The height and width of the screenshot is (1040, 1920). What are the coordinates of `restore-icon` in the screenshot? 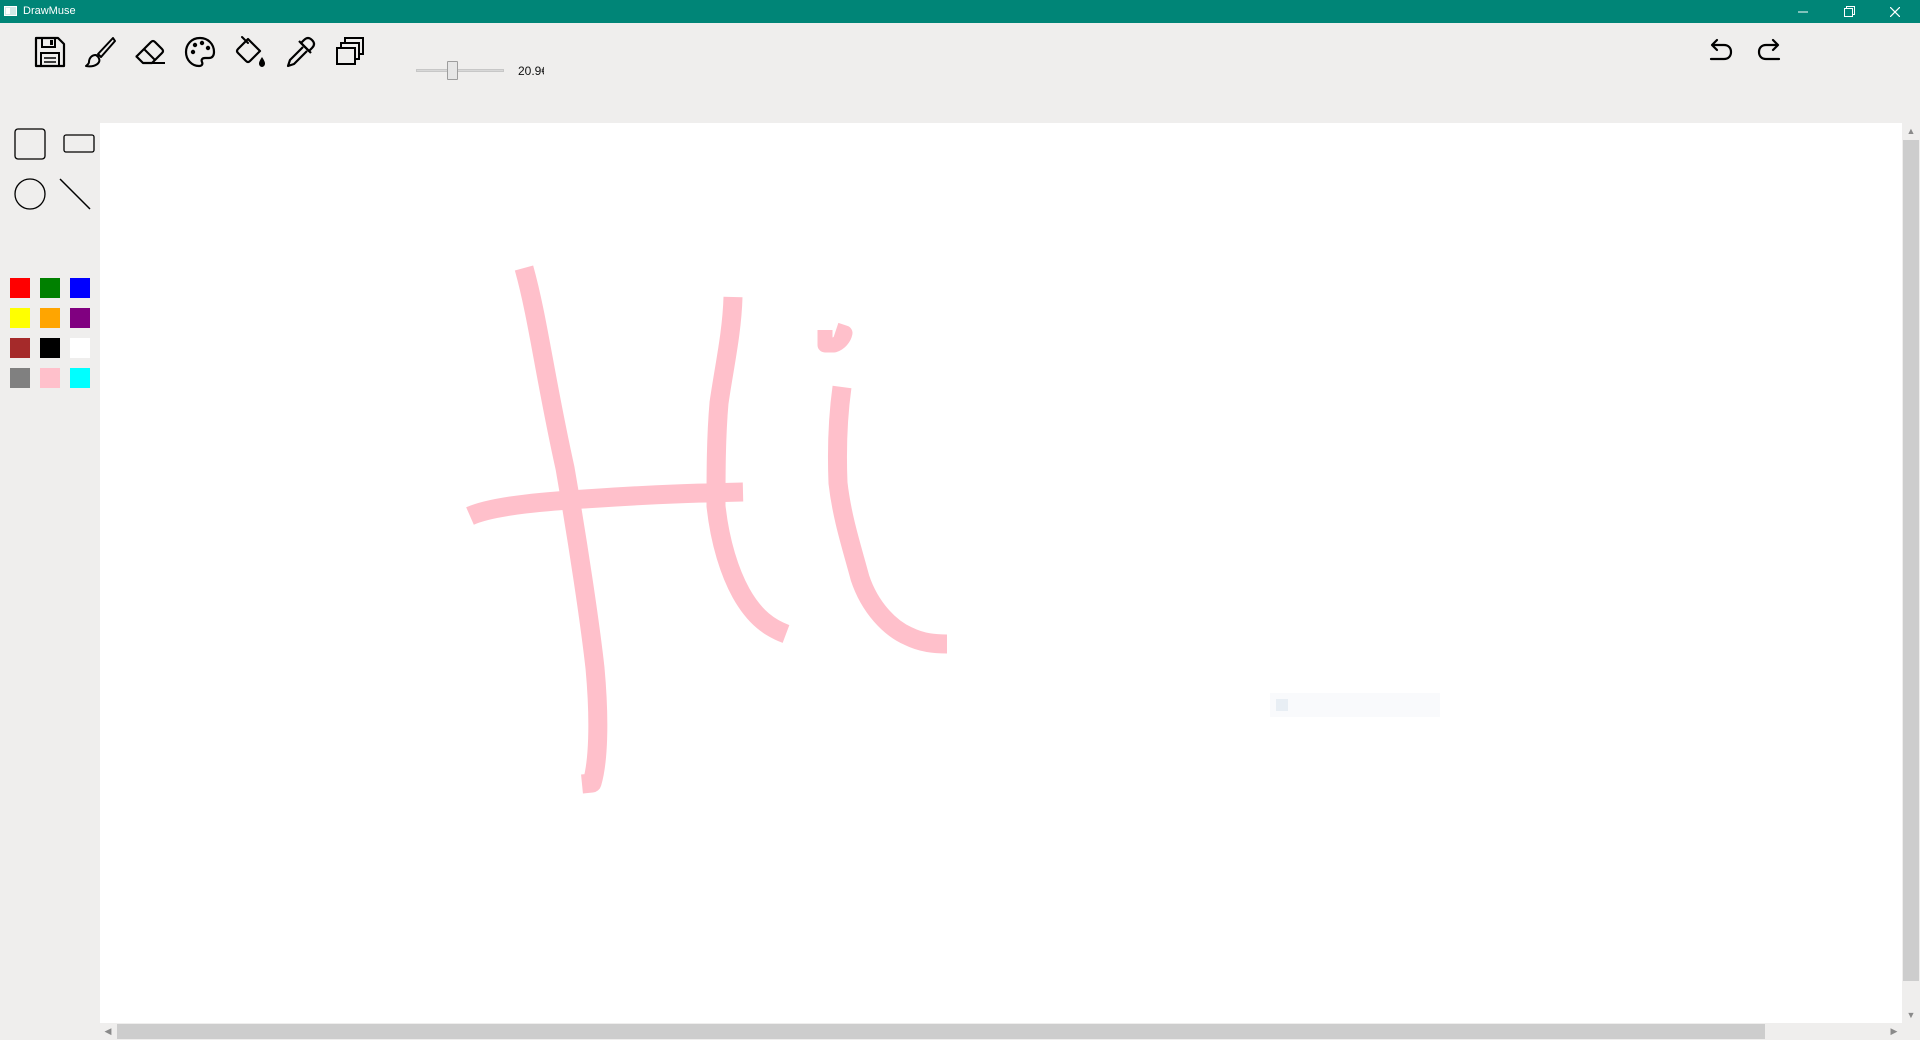 It's located at (1849, 11).